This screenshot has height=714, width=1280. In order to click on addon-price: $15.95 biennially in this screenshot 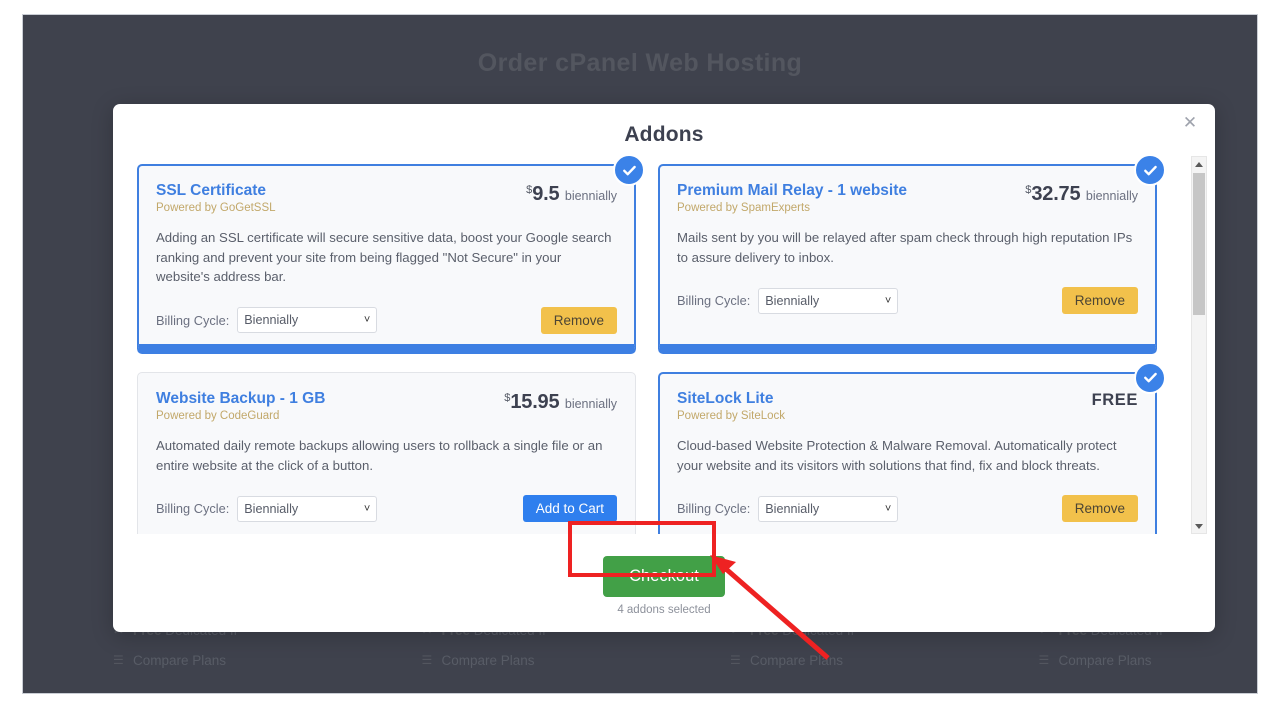, I will do `click(560, 401)`.